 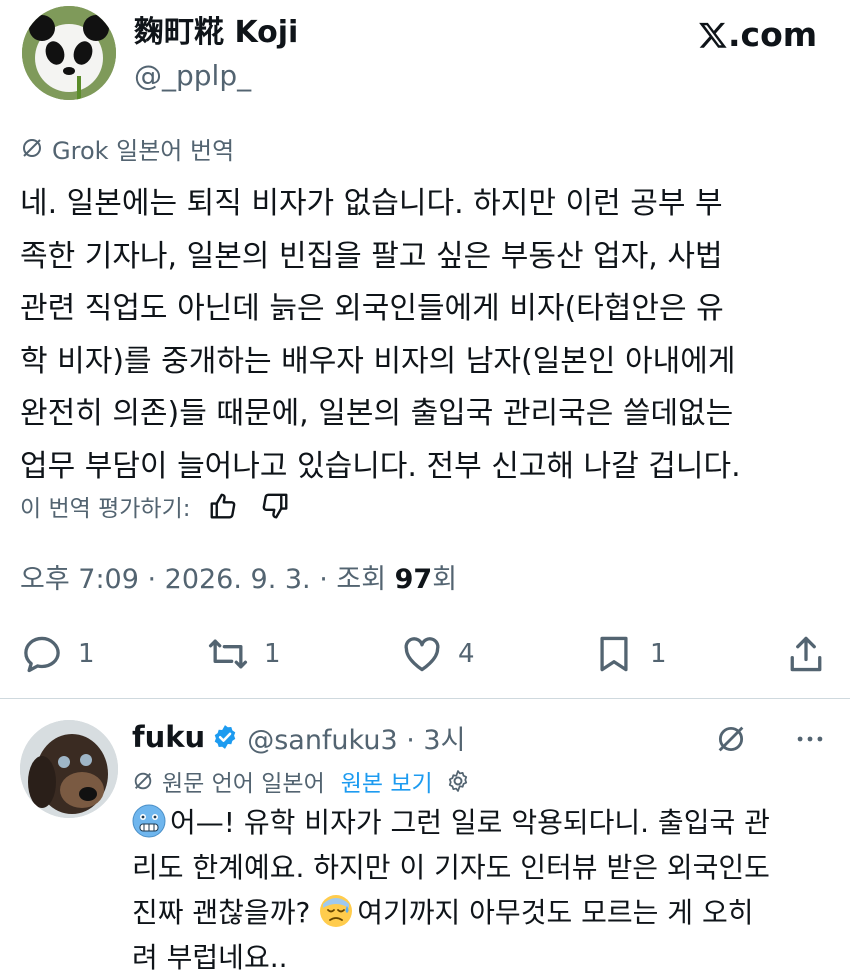 What do you see at coordinates (207, 579) in the screenshot?
I see `tweet-timestamp: 오후 7:09 · 2026. 9. 3. · 조회` at bounding box center [207, 579].